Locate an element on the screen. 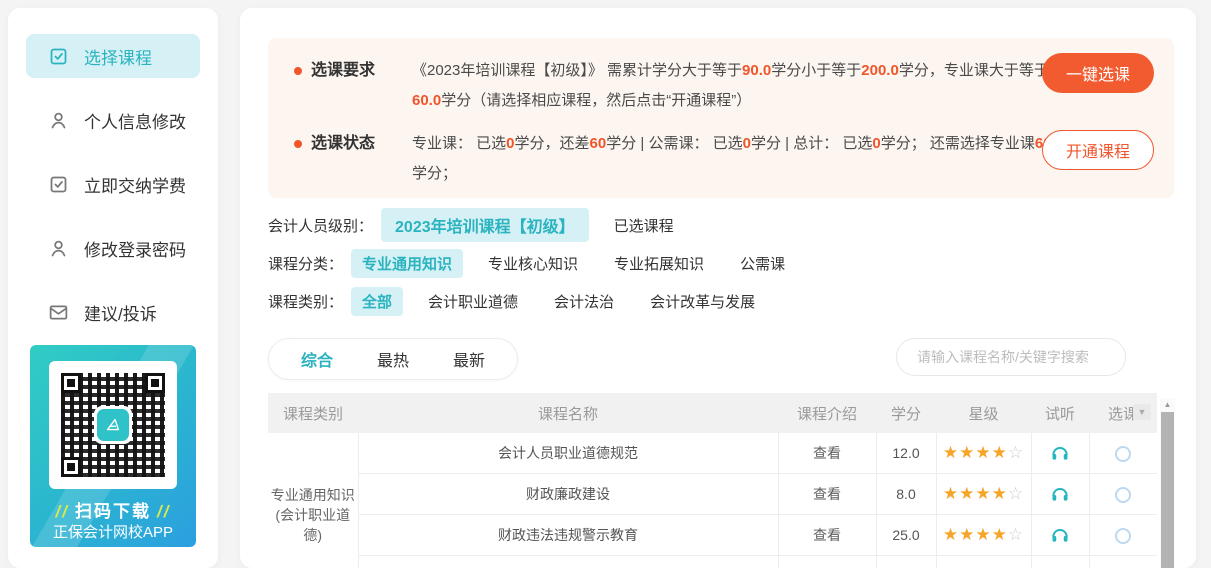  credits-cell: 25.0 is located at coordinates (906, 535).